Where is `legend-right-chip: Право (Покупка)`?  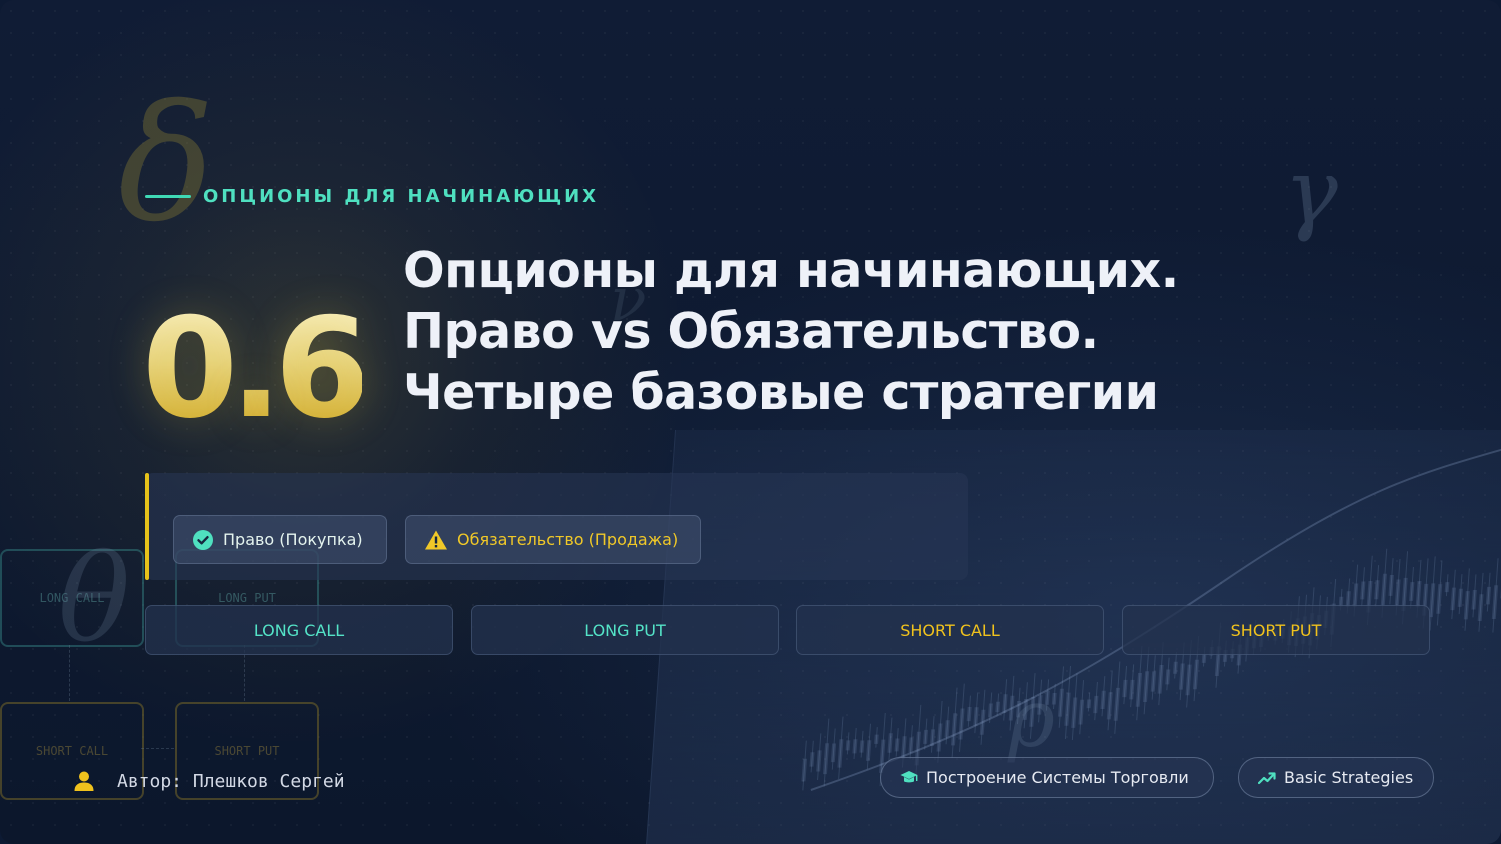 legend-right-chip: Право (Покупка) is located at coordinates (280, 539).